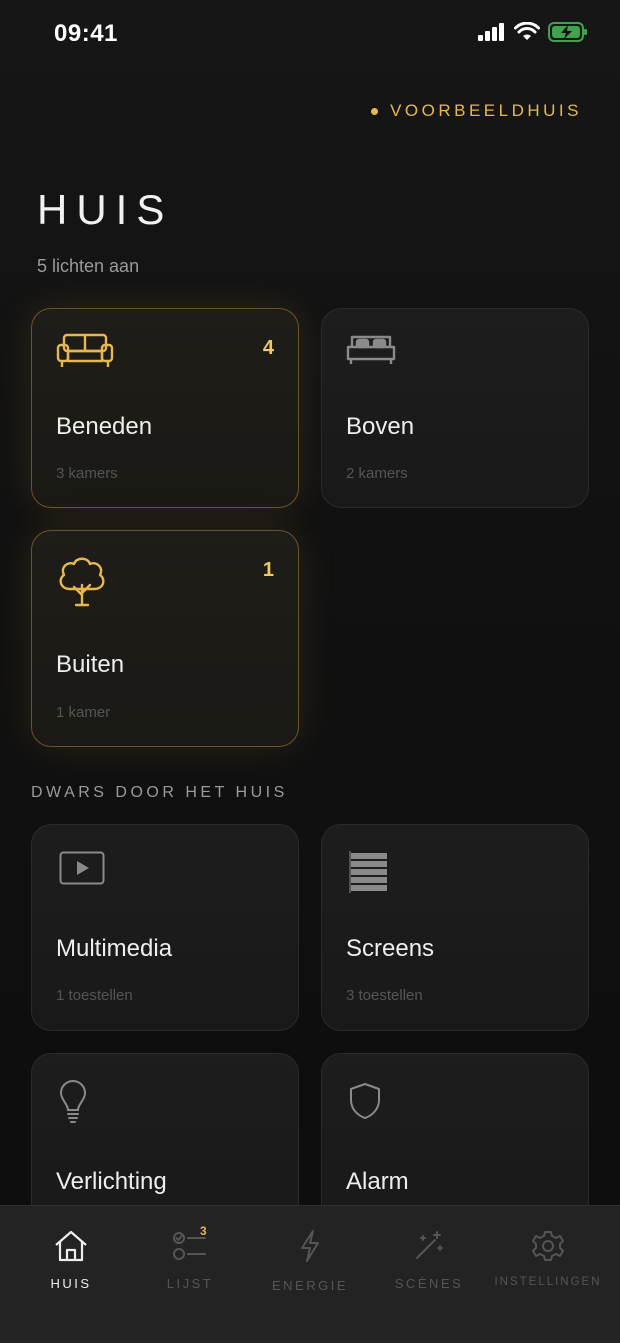  Describe the element at coordinates (429, 1246) in the screenshot. I see `magic-wand-icon` at that location.